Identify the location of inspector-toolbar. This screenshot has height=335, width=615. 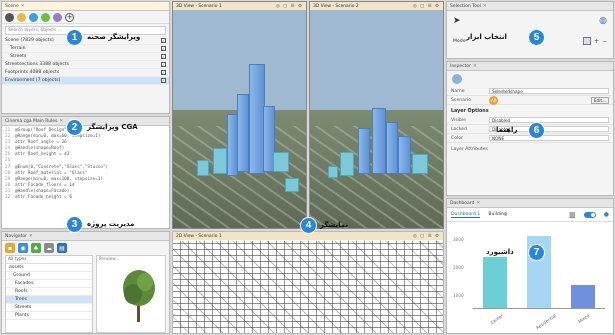
(530, 79).